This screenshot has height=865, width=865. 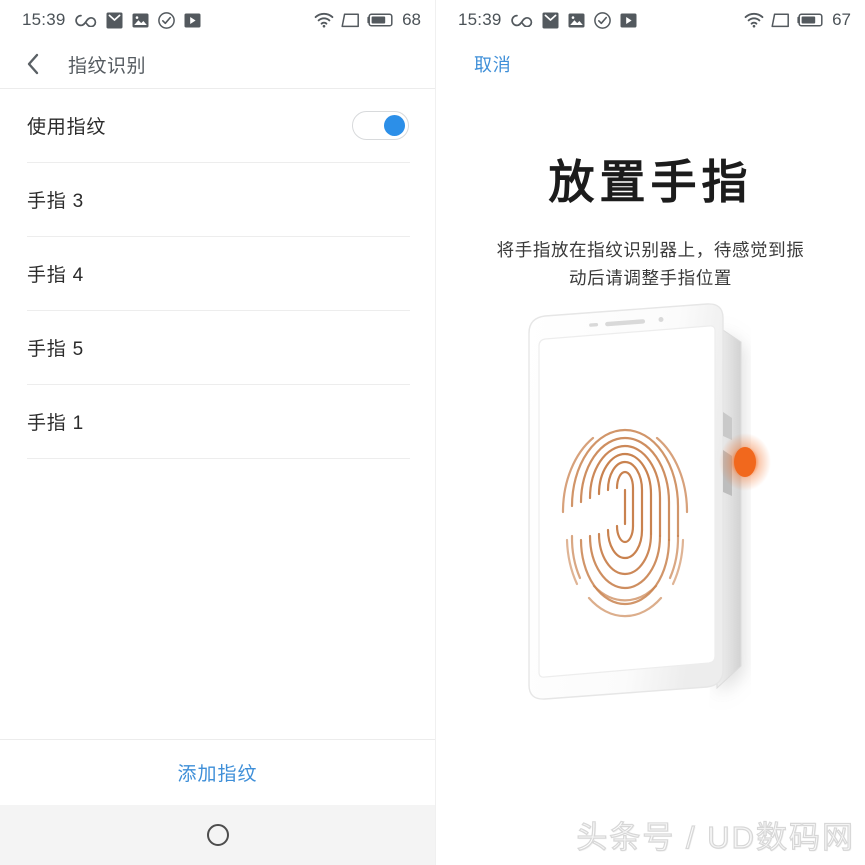 I want to click on add-fingerprint-button: 添加指纹, so click(x=217, y=772).